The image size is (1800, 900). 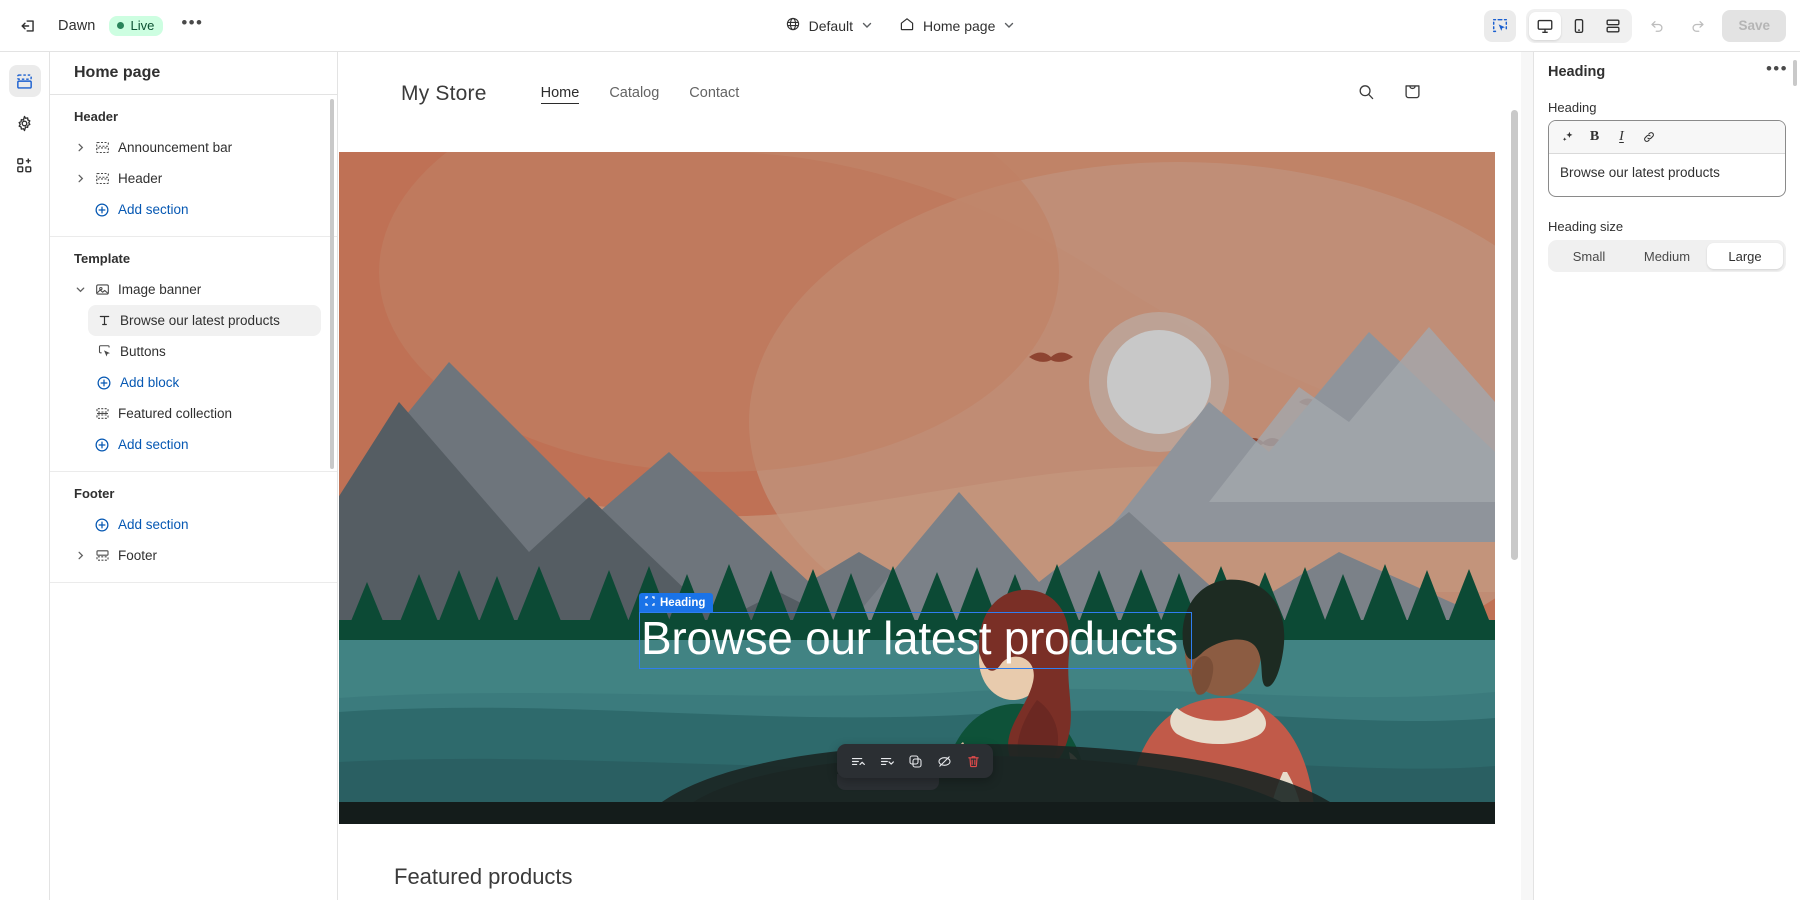 What do you see at coordinates (1697, 26) in the screenshot?
I see `redo-icon` at bounding box center [1697, 26].